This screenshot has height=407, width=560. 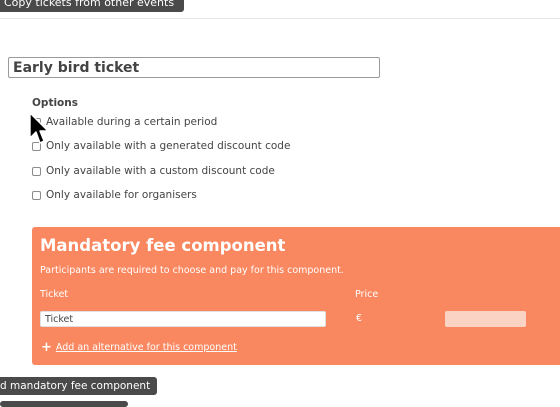 What do you see at coordinates (146, 347) in the screenshot?
I see `add-alternative-label: Add an alternative for this component` at bounding box center [146, 347].